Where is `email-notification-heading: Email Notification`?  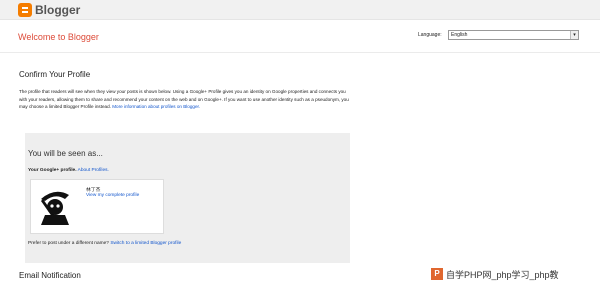
email-notification-heading: Email Notification is located at coordinates (50, 275).